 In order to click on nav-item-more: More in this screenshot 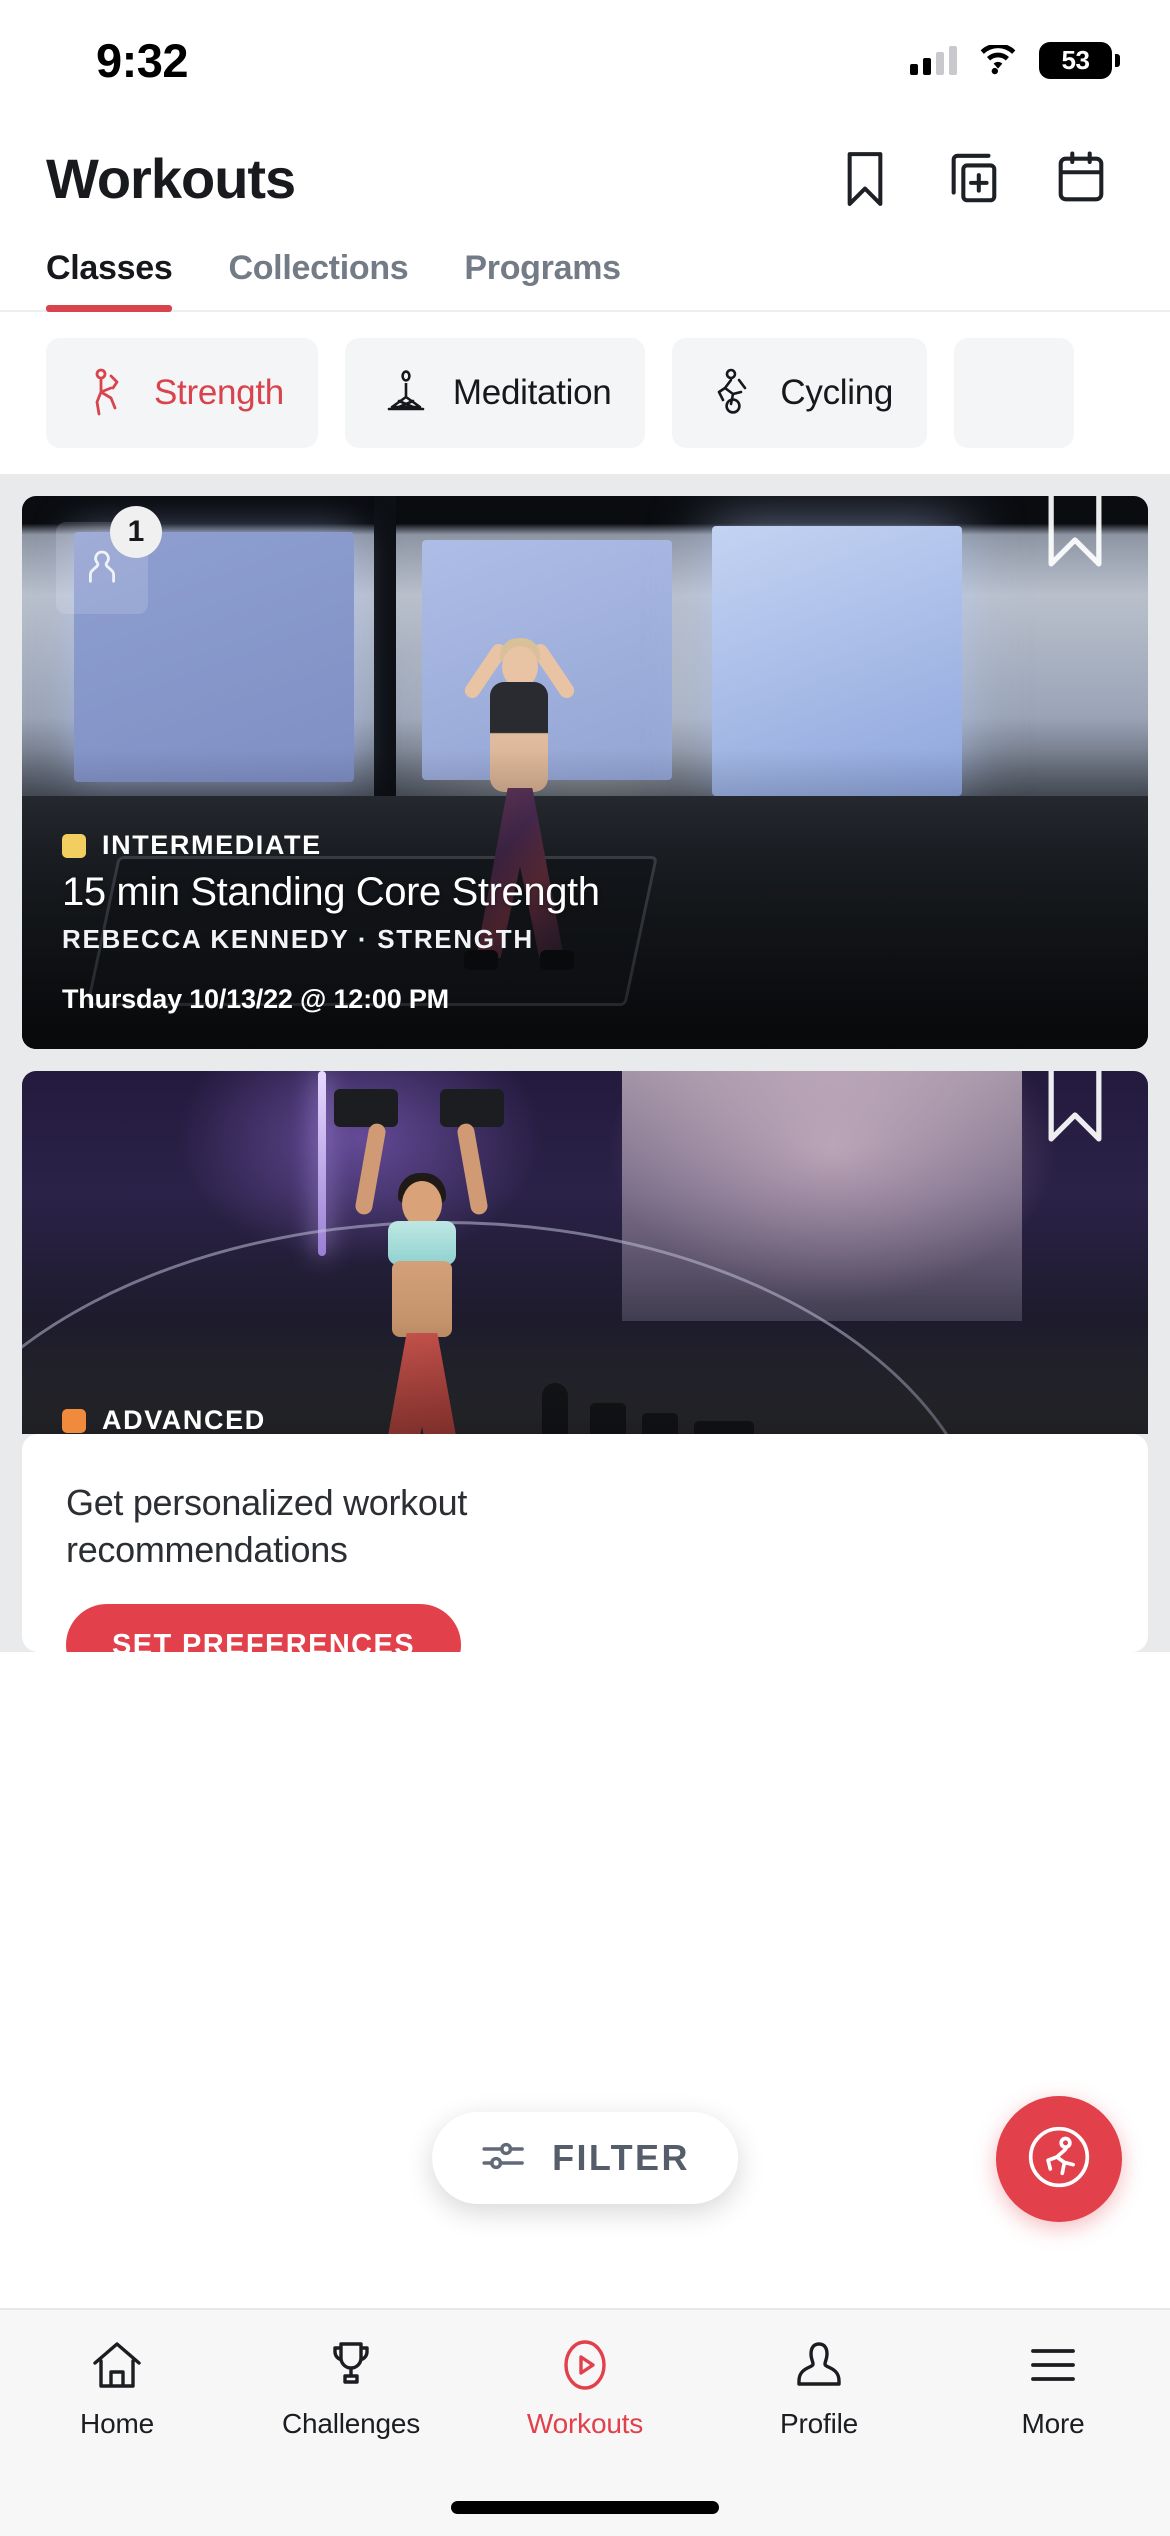, I will do `click(1053, 2388)`.